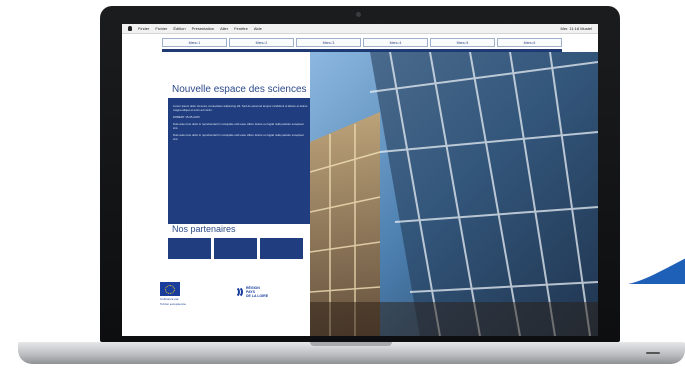 The image size is (685, 370). What do you see at coordinates (351, 353) in the screenshot?
I see `laptop-base` at bounding box center [351, 353].